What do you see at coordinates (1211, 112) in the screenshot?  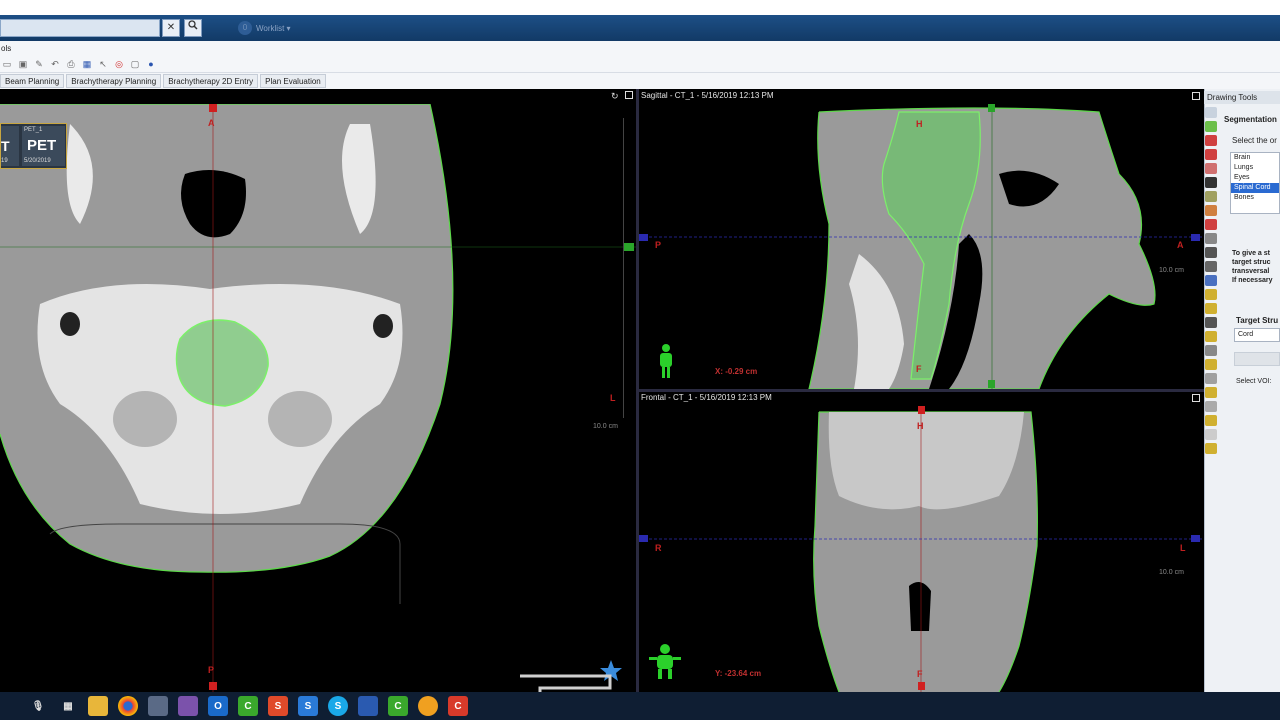 I see `select-tool-icon` at bounding box center [1211, 112].